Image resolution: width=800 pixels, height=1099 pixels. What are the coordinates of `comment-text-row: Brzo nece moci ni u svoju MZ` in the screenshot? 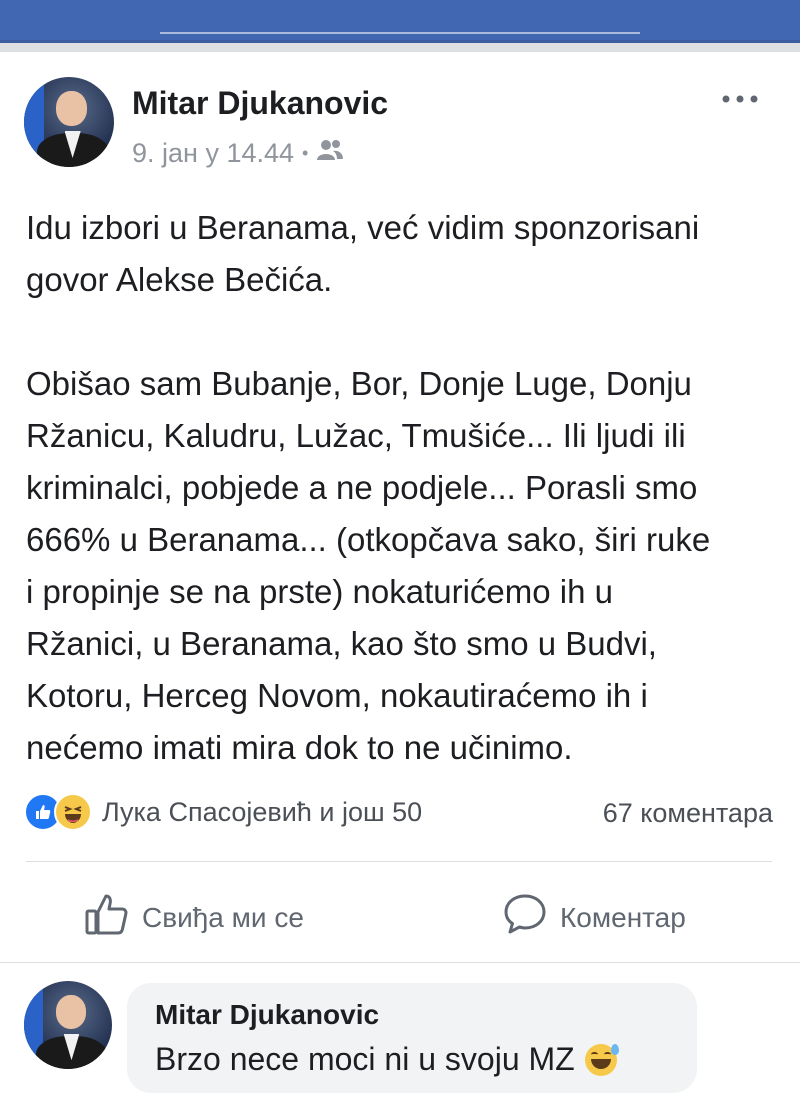 It's located at (387, 1059).